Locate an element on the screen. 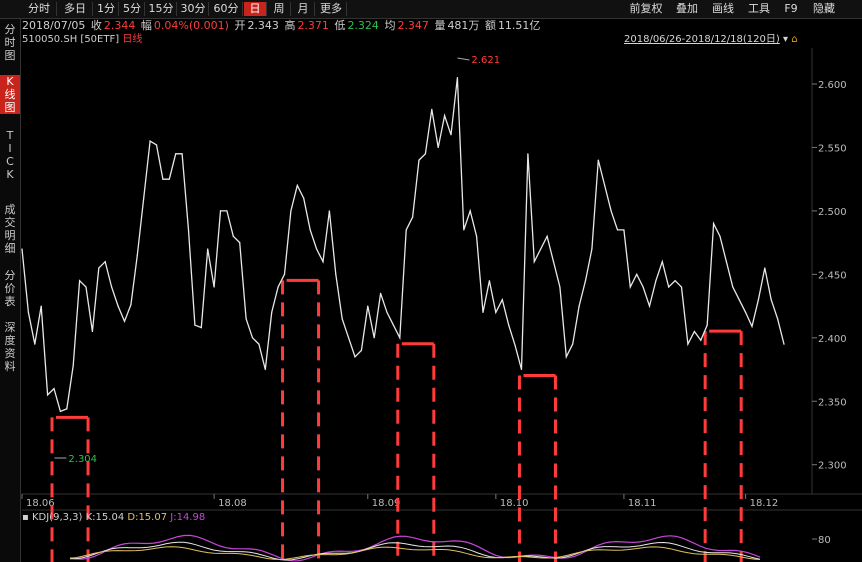  y-tick-label: 2.450 is located at coordinates (832, 275).